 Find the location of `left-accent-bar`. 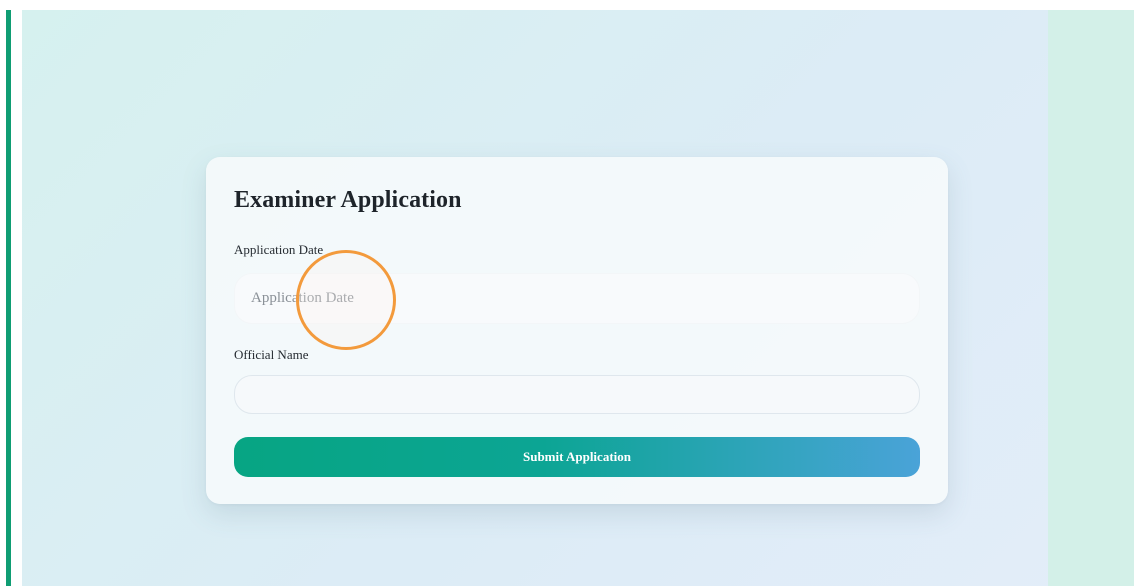

left-accent-bar is located at coordinates (8, 298).